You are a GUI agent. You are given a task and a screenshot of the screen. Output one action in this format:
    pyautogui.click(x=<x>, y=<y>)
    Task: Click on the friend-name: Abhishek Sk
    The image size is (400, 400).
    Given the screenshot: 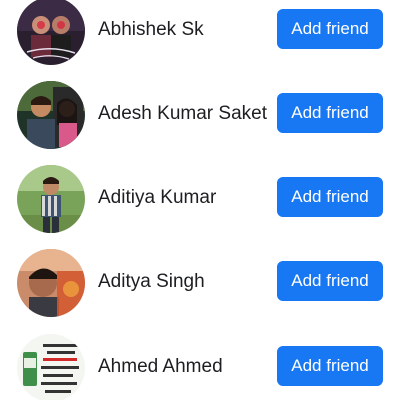 What is the action you would take?
    pyautogui.click(x=151, y=30)
    